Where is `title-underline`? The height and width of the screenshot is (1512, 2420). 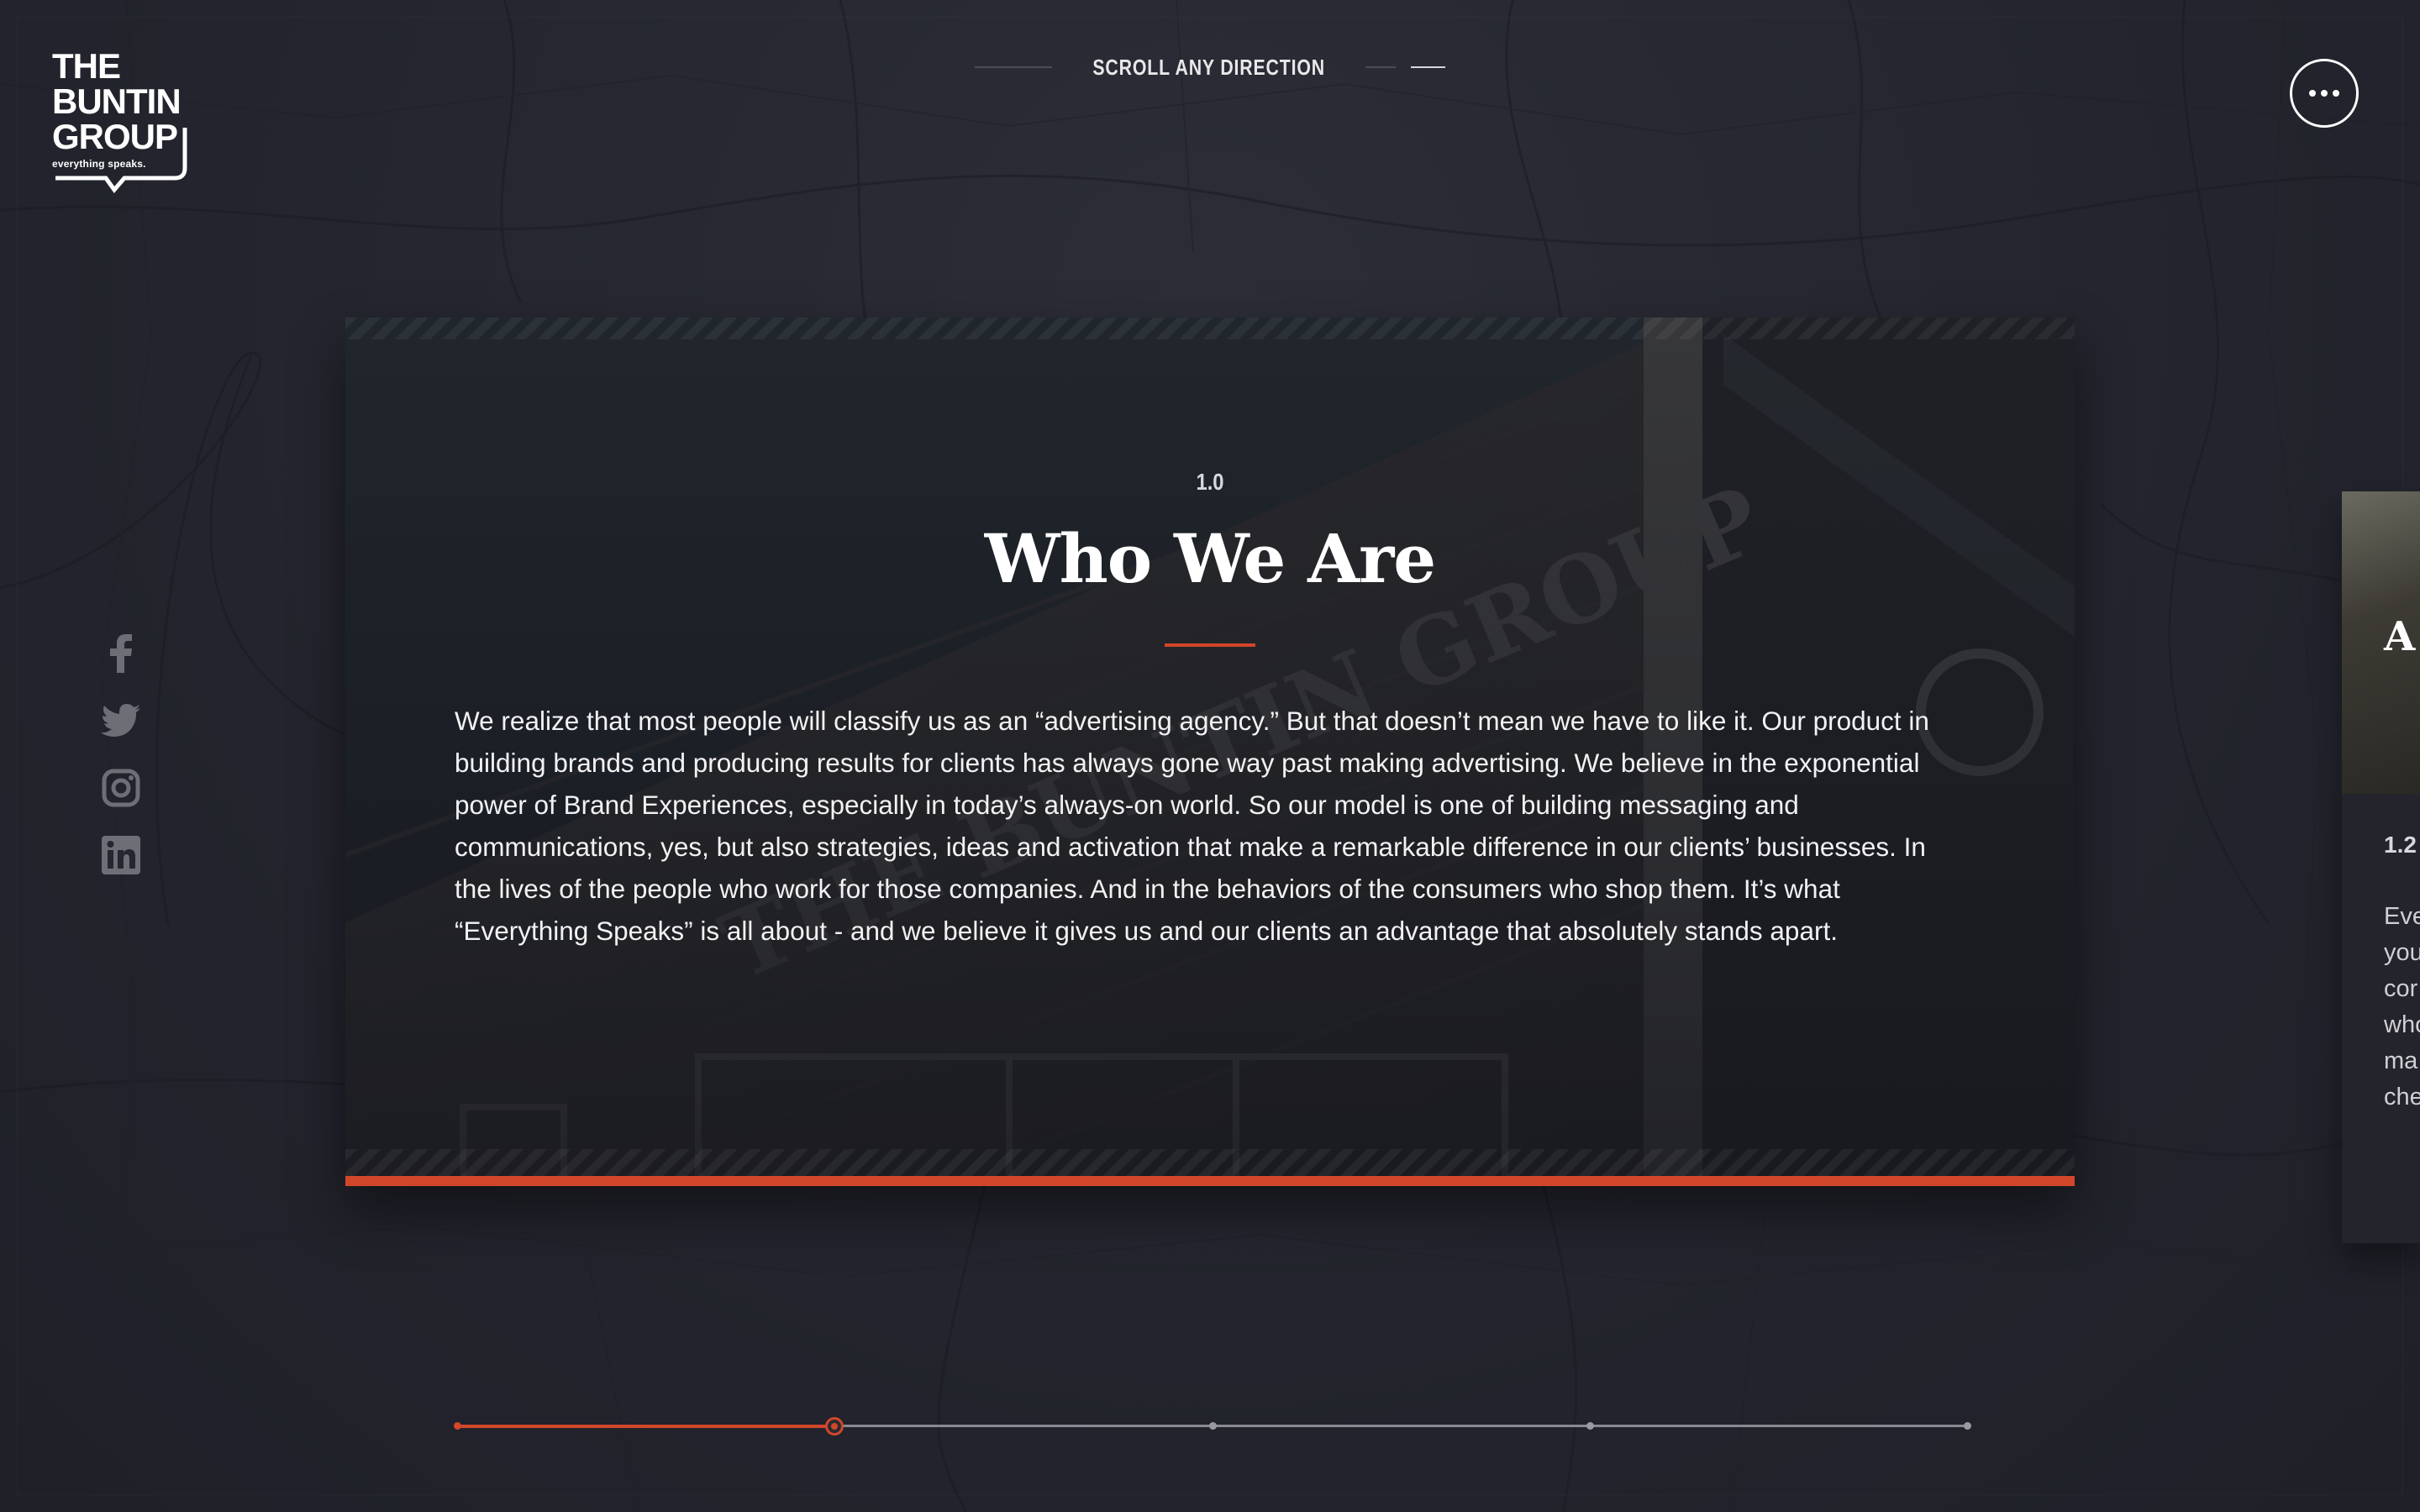
title-underline is located at coordinates (1210, 645).